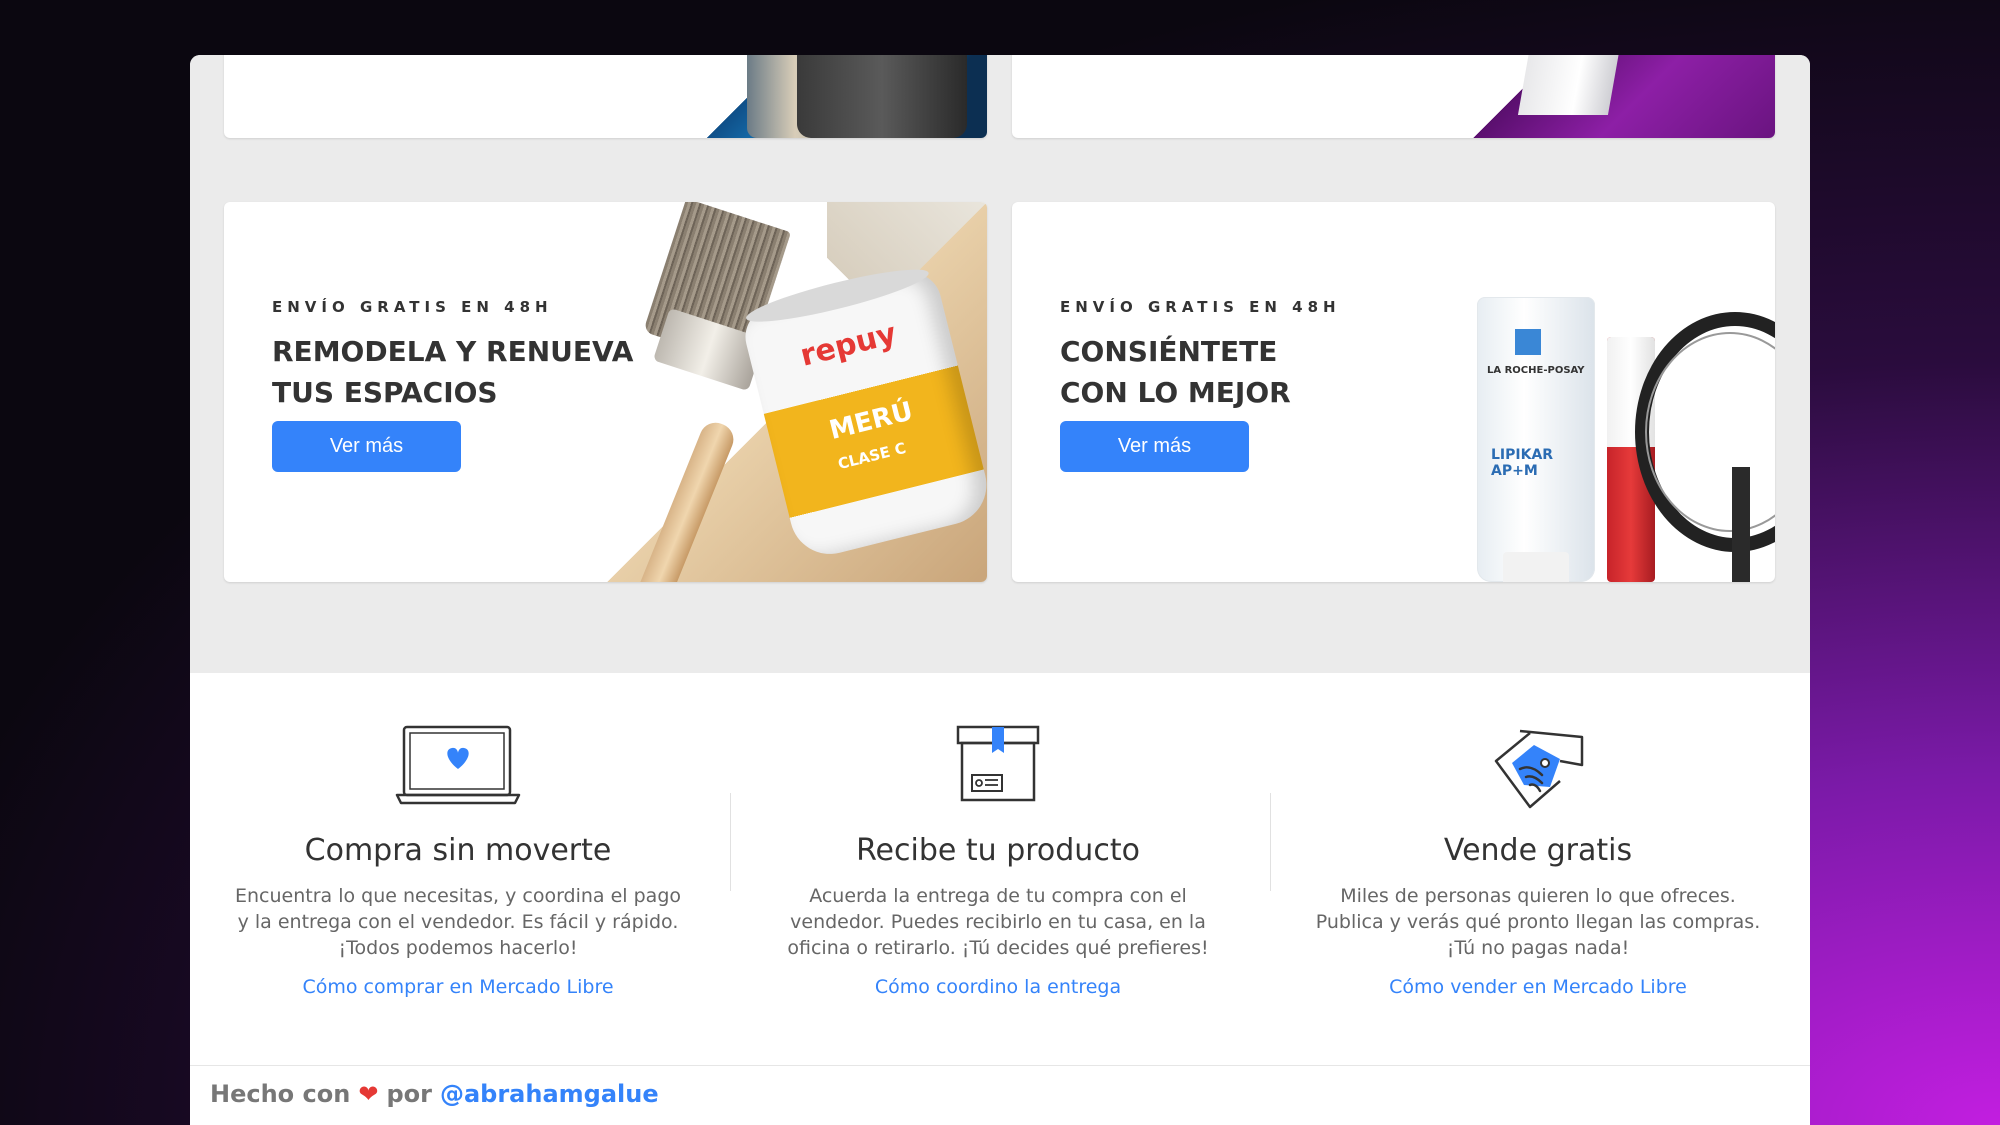  Describe the element at coordinates (998, 987) in the screenshot. I see `how-to-deliver-link: Cómo coordino la entrega` at that location.